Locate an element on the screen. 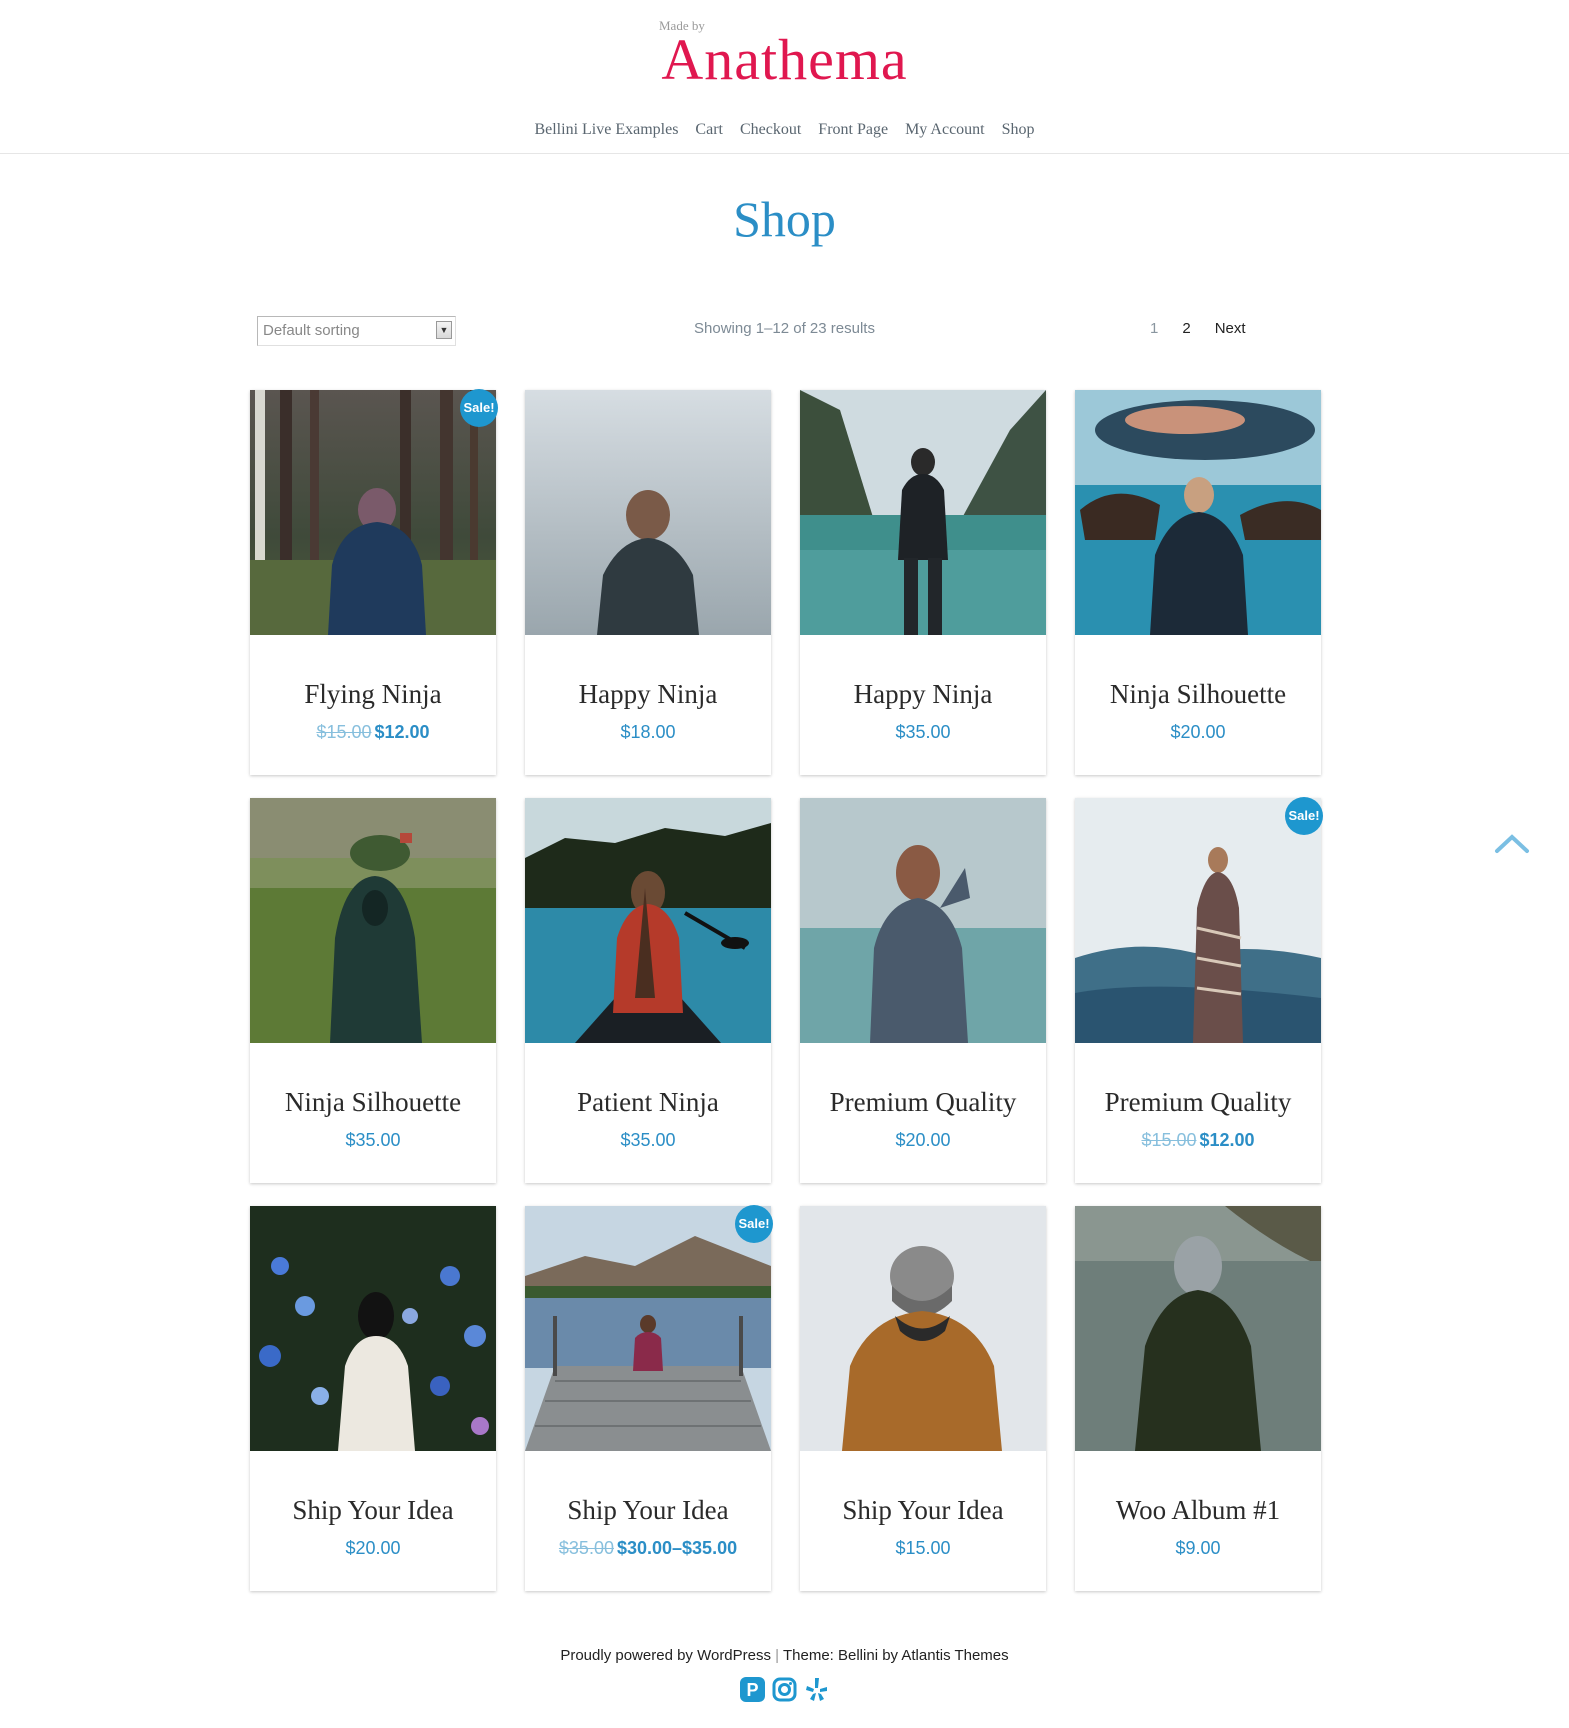 The width and height of the screenshot is (1569, 1728). product-price: $18.00 is located at coordinates (648, 732).